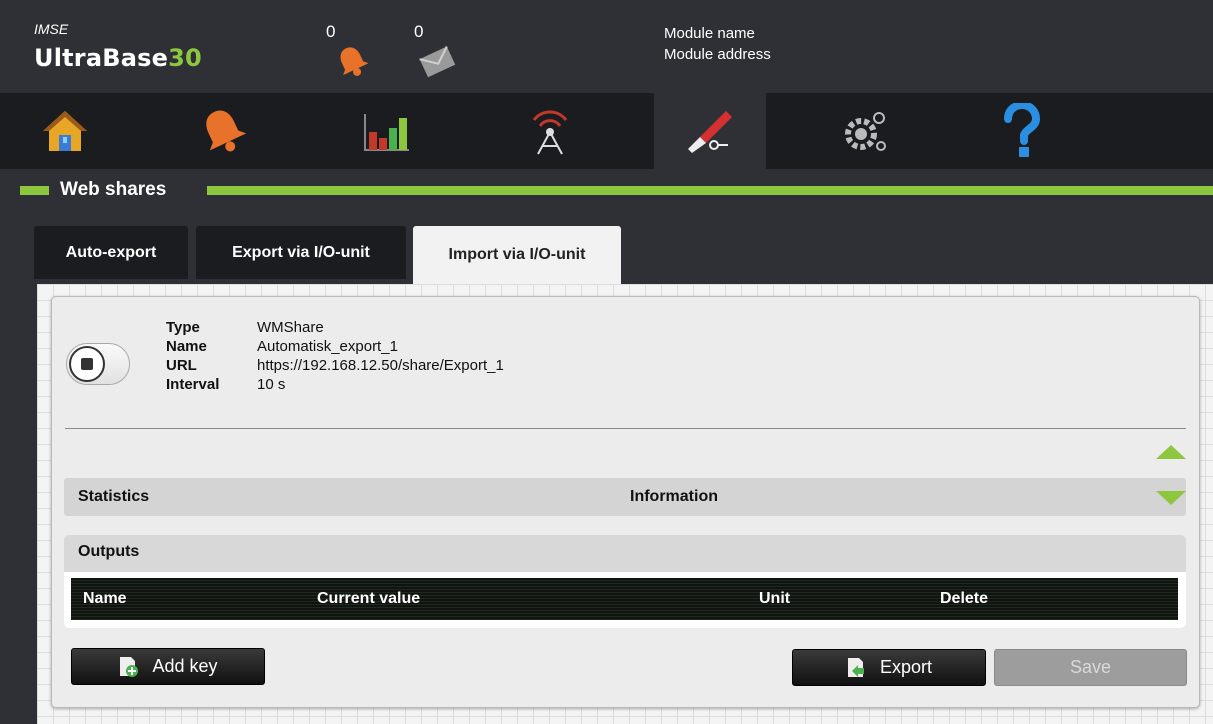 The width and height of the screenshot is (1213, 724). What do you see at coordinates (1090, 667) in the screenshot?
I see `save-button: Save` at bounding box center [1090, 667].